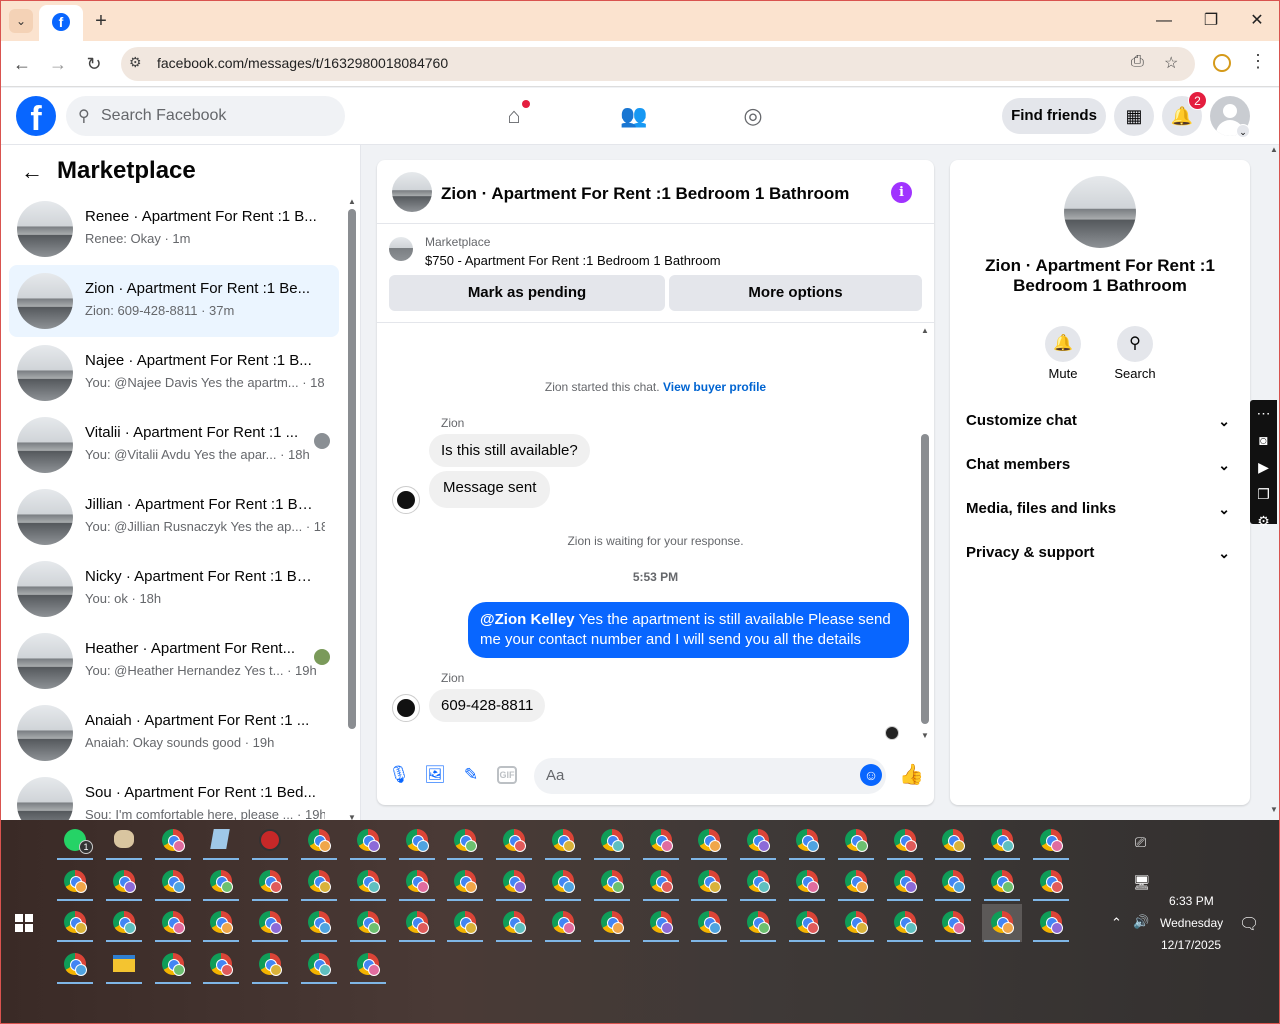  Describe the element at coordinates (1243, 131) in the screenshot. I see `account-chevron-icon: ⌄` at that location.